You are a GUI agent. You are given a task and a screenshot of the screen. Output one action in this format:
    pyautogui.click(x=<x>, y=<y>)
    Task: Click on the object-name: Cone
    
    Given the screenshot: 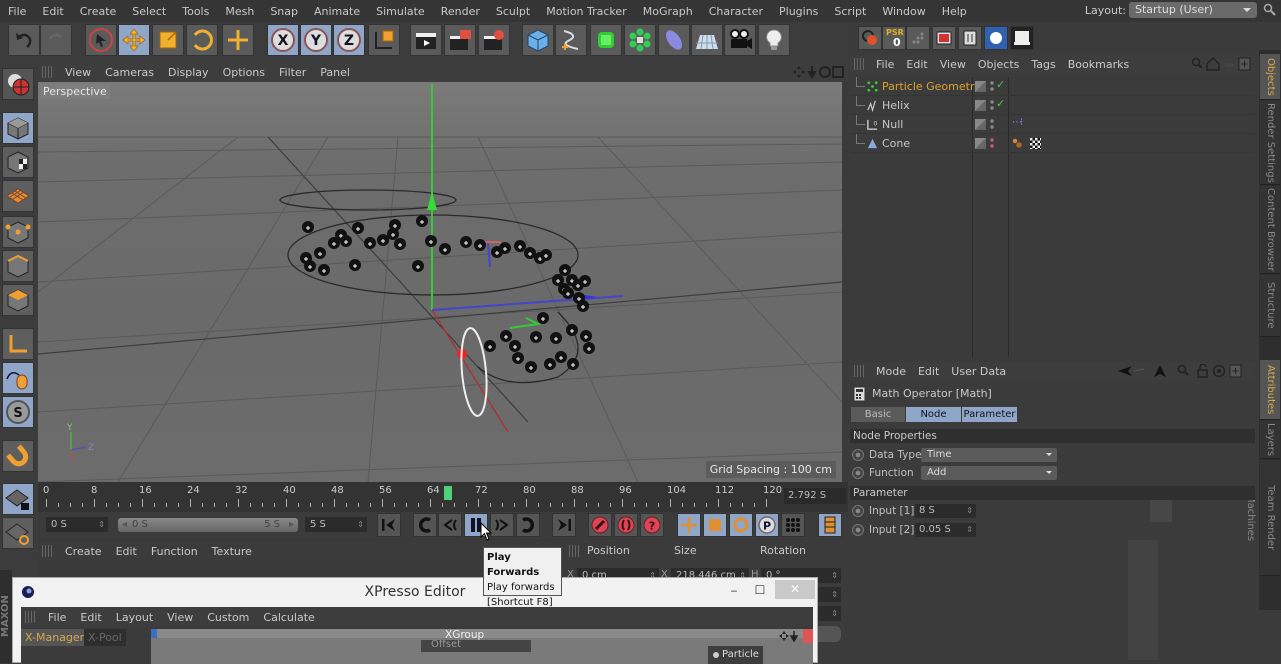 What is the action you would take?
    pyautogui.click(x=896, y=143)
    